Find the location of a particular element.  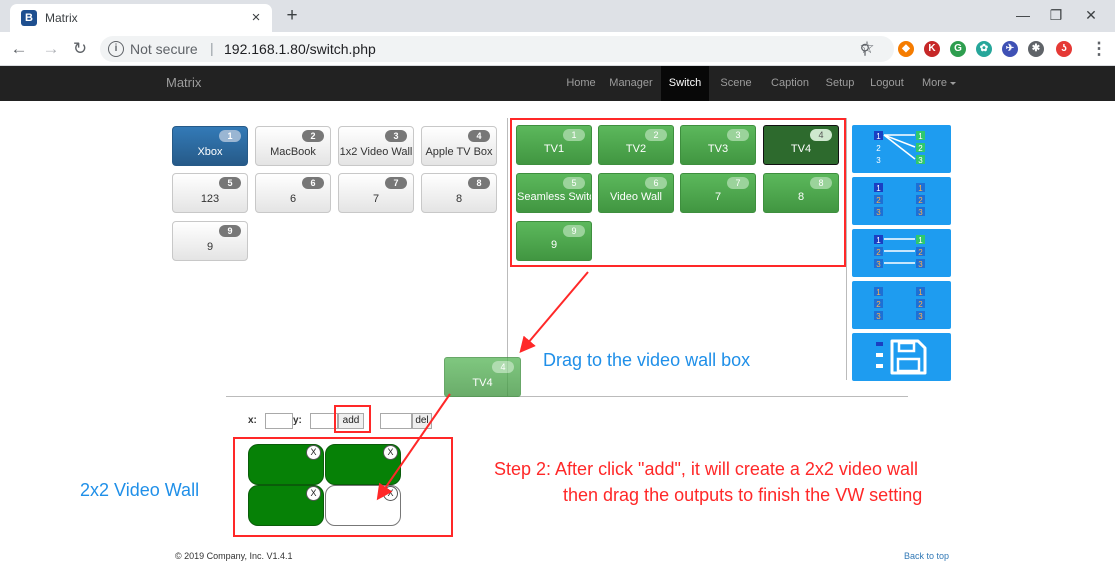

drag-arrow is located at coordinates (554, 312).